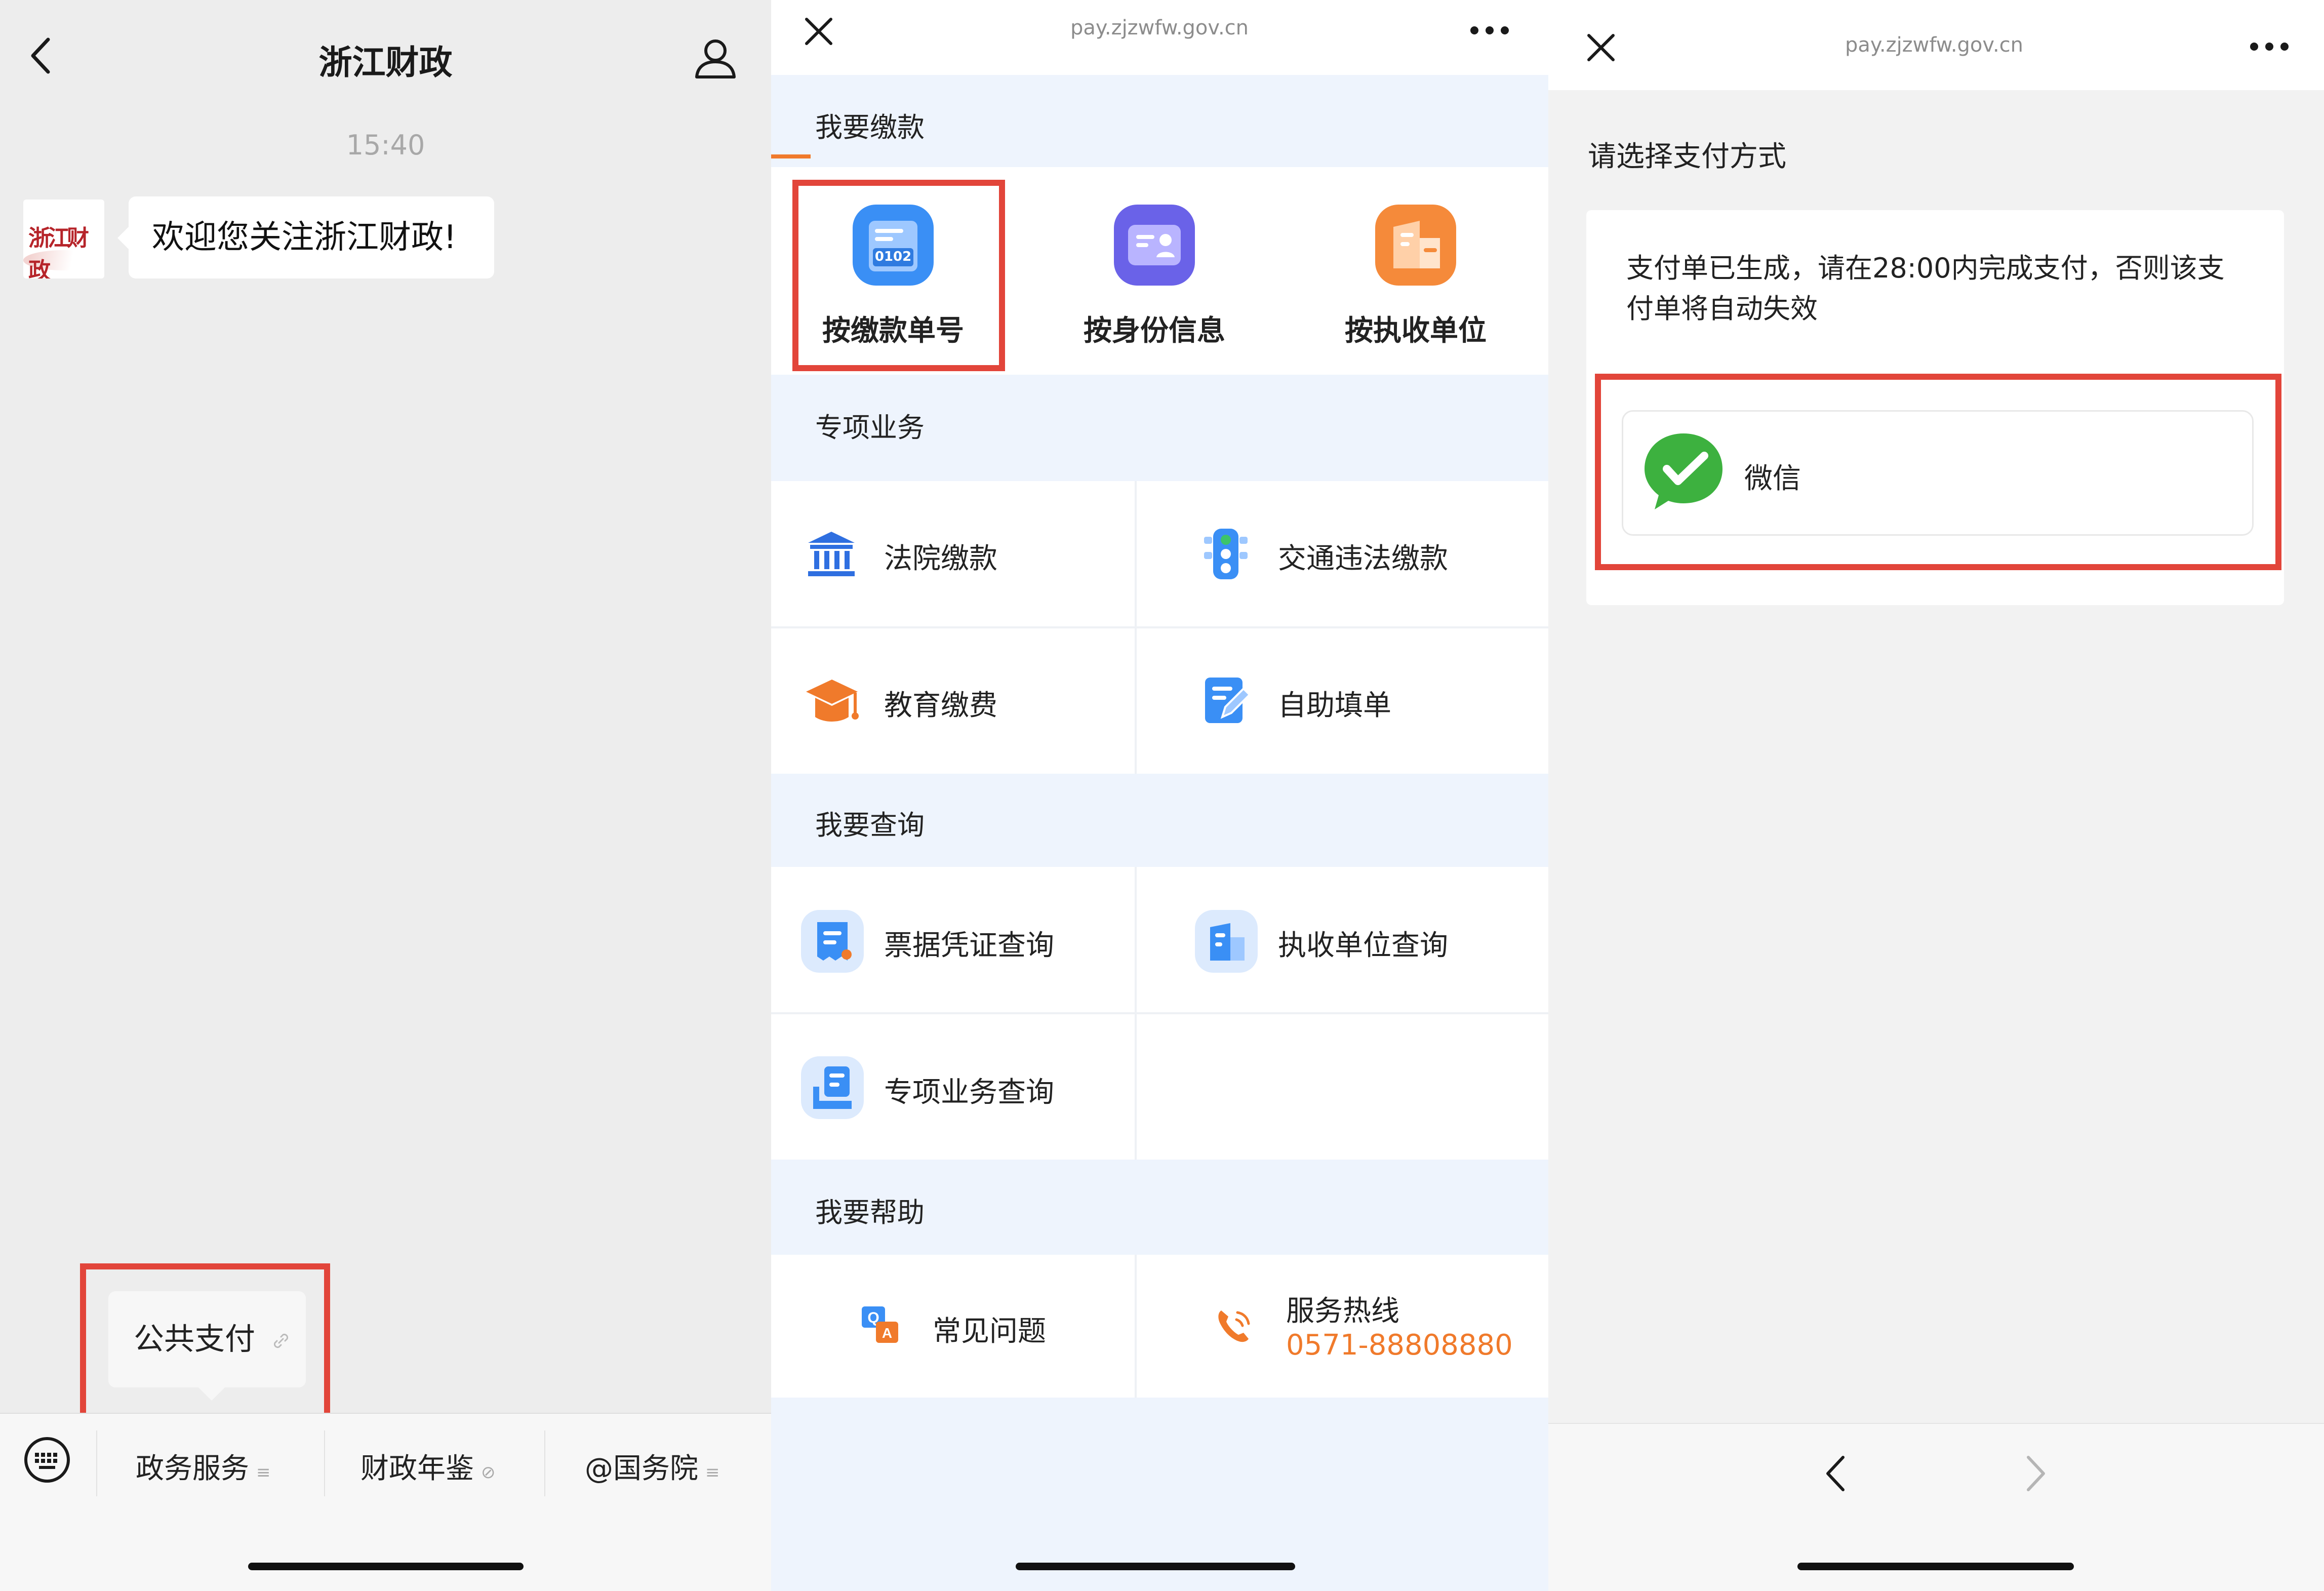 This screenshot has height=1591, width=2324. What do you see at coordinates (1234, 1326) in the screenshot?
I see `hotline-phone-icon` at bounding box center [1234, 1326].